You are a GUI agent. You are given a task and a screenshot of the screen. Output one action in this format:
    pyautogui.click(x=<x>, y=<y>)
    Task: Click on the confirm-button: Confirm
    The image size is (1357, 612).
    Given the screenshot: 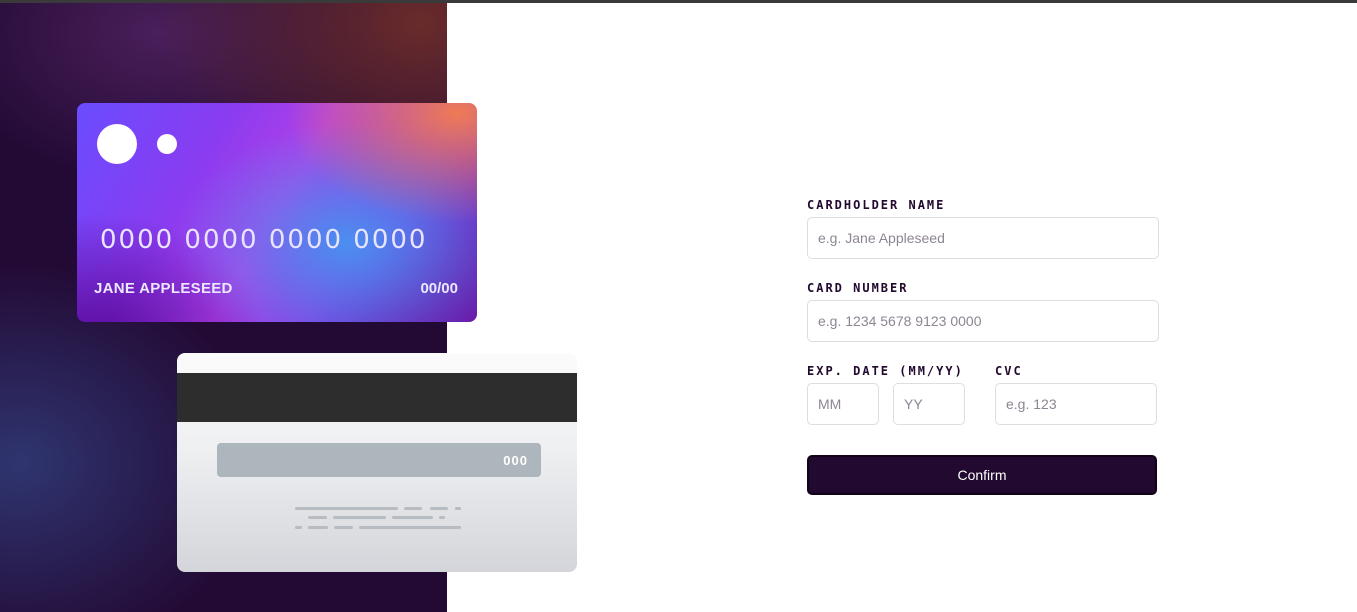 What is the action you would take?
    pyautogui.click(x=982, y=475)
    